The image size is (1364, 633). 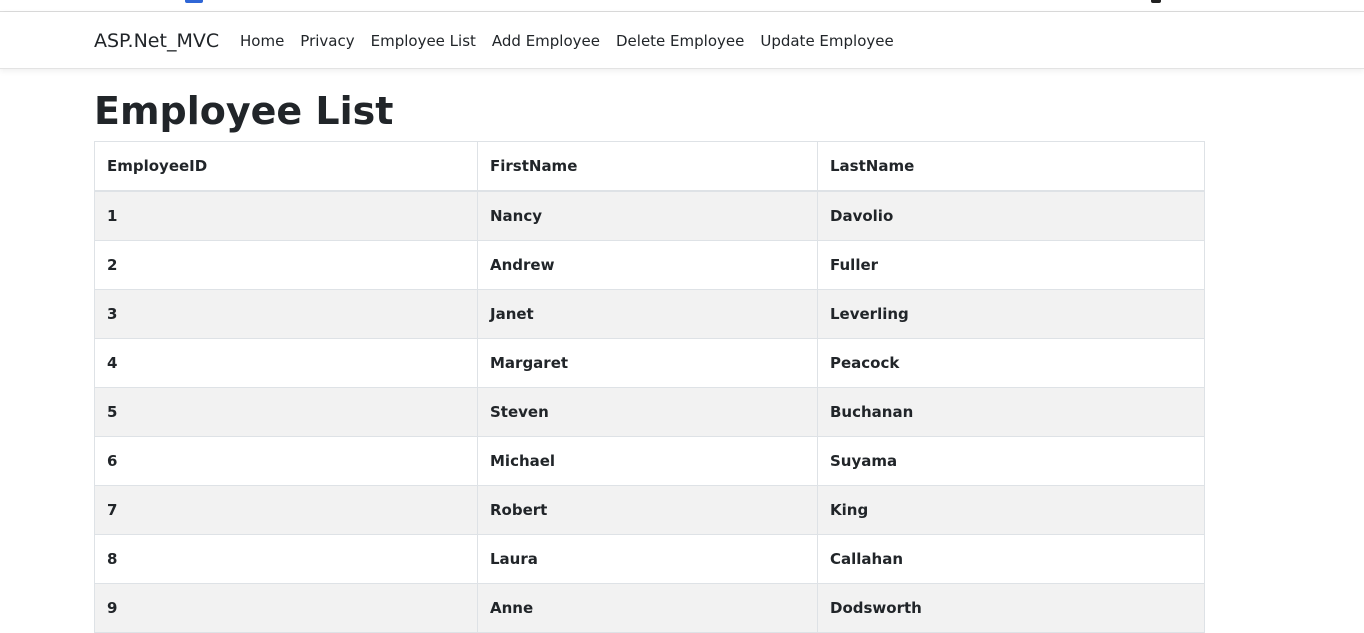 What do you see at coordinates (286, 215) in the screenshot?
I see `cell-employee-id: 1` at bounding box center [286, 215].